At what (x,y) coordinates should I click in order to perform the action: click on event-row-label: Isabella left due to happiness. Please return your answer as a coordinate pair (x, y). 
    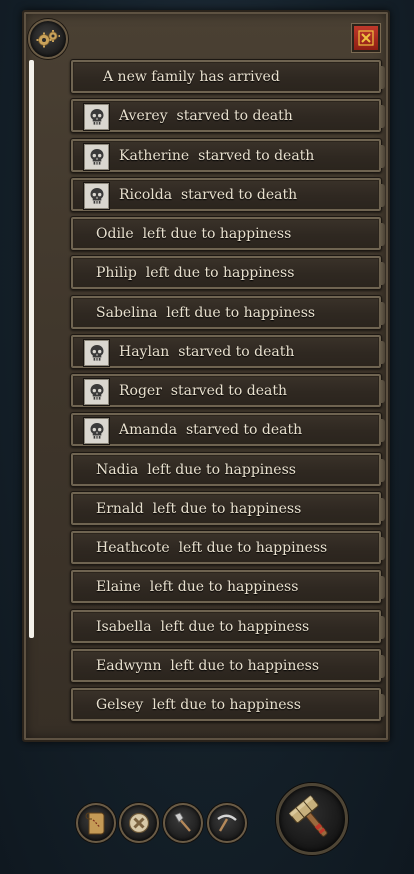
    Looking at the image, I should click on (203, 626).